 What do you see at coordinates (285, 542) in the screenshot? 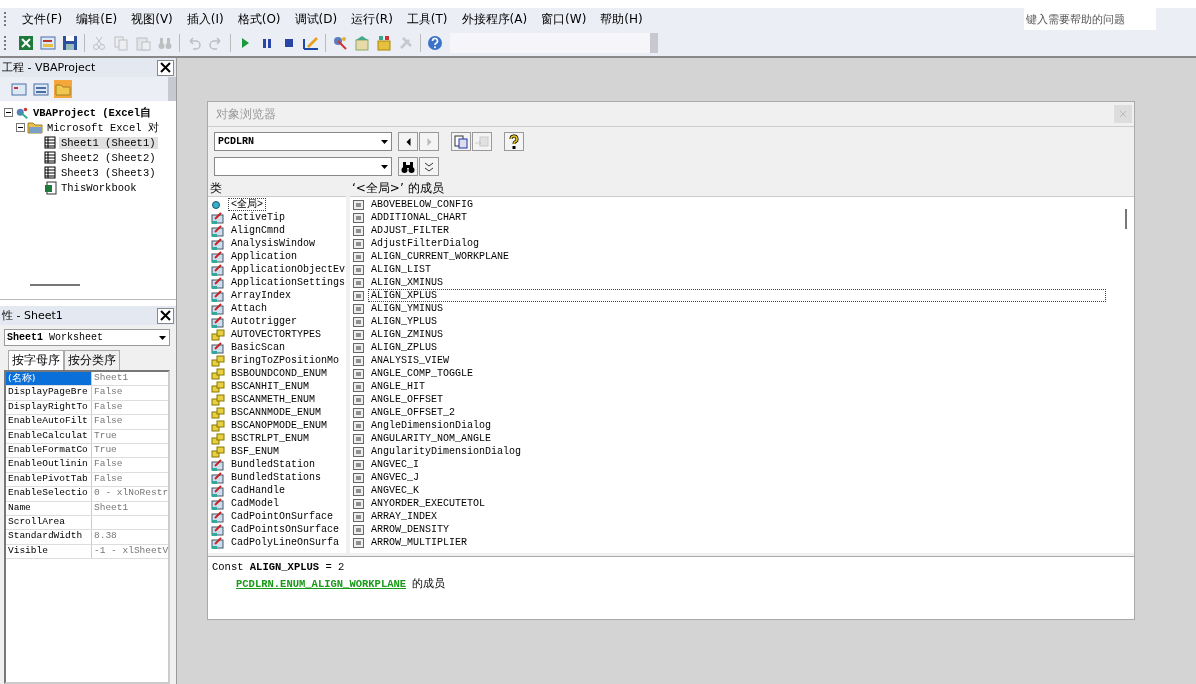
I see `class-item: CadPolyLineOnSurfa` at bounding box center [285, 542].